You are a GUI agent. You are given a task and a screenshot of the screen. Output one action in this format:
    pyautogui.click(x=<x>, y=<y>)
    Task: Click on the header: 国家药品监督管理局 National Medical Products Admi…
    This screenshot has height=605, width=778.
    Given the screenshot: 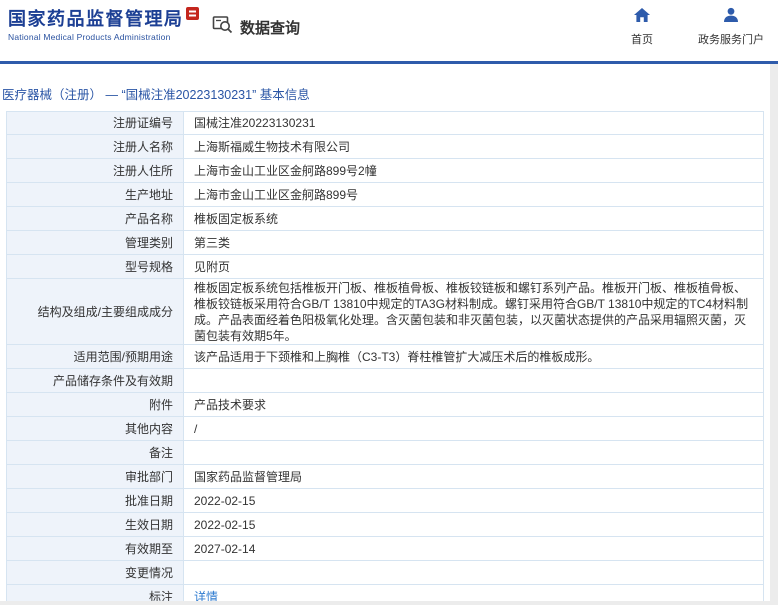 What is the action you would take?
    pyautogui.click(x=389, y=30)
    